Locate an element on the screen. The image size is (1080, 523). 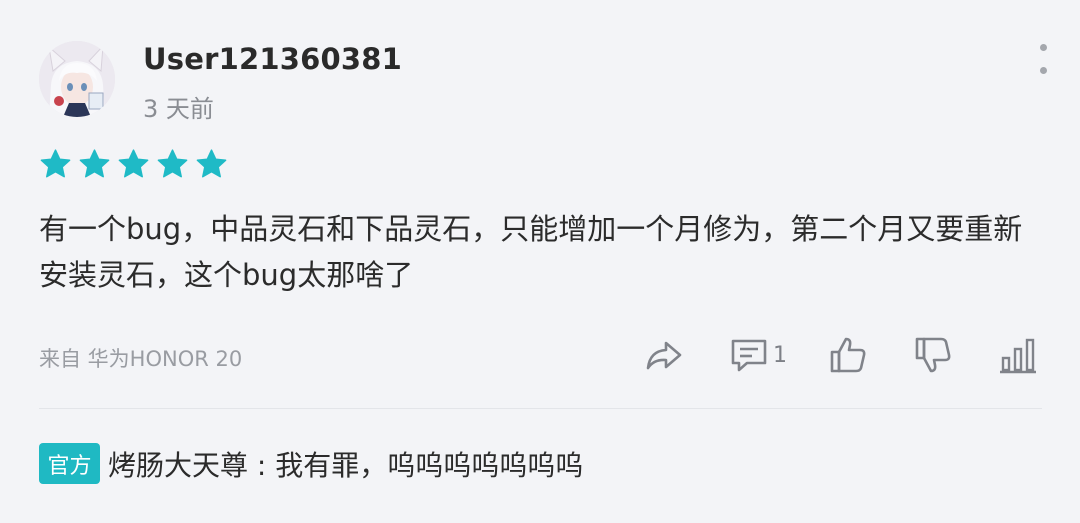
official-badge: 官方 is located at coordinates (69, 463).